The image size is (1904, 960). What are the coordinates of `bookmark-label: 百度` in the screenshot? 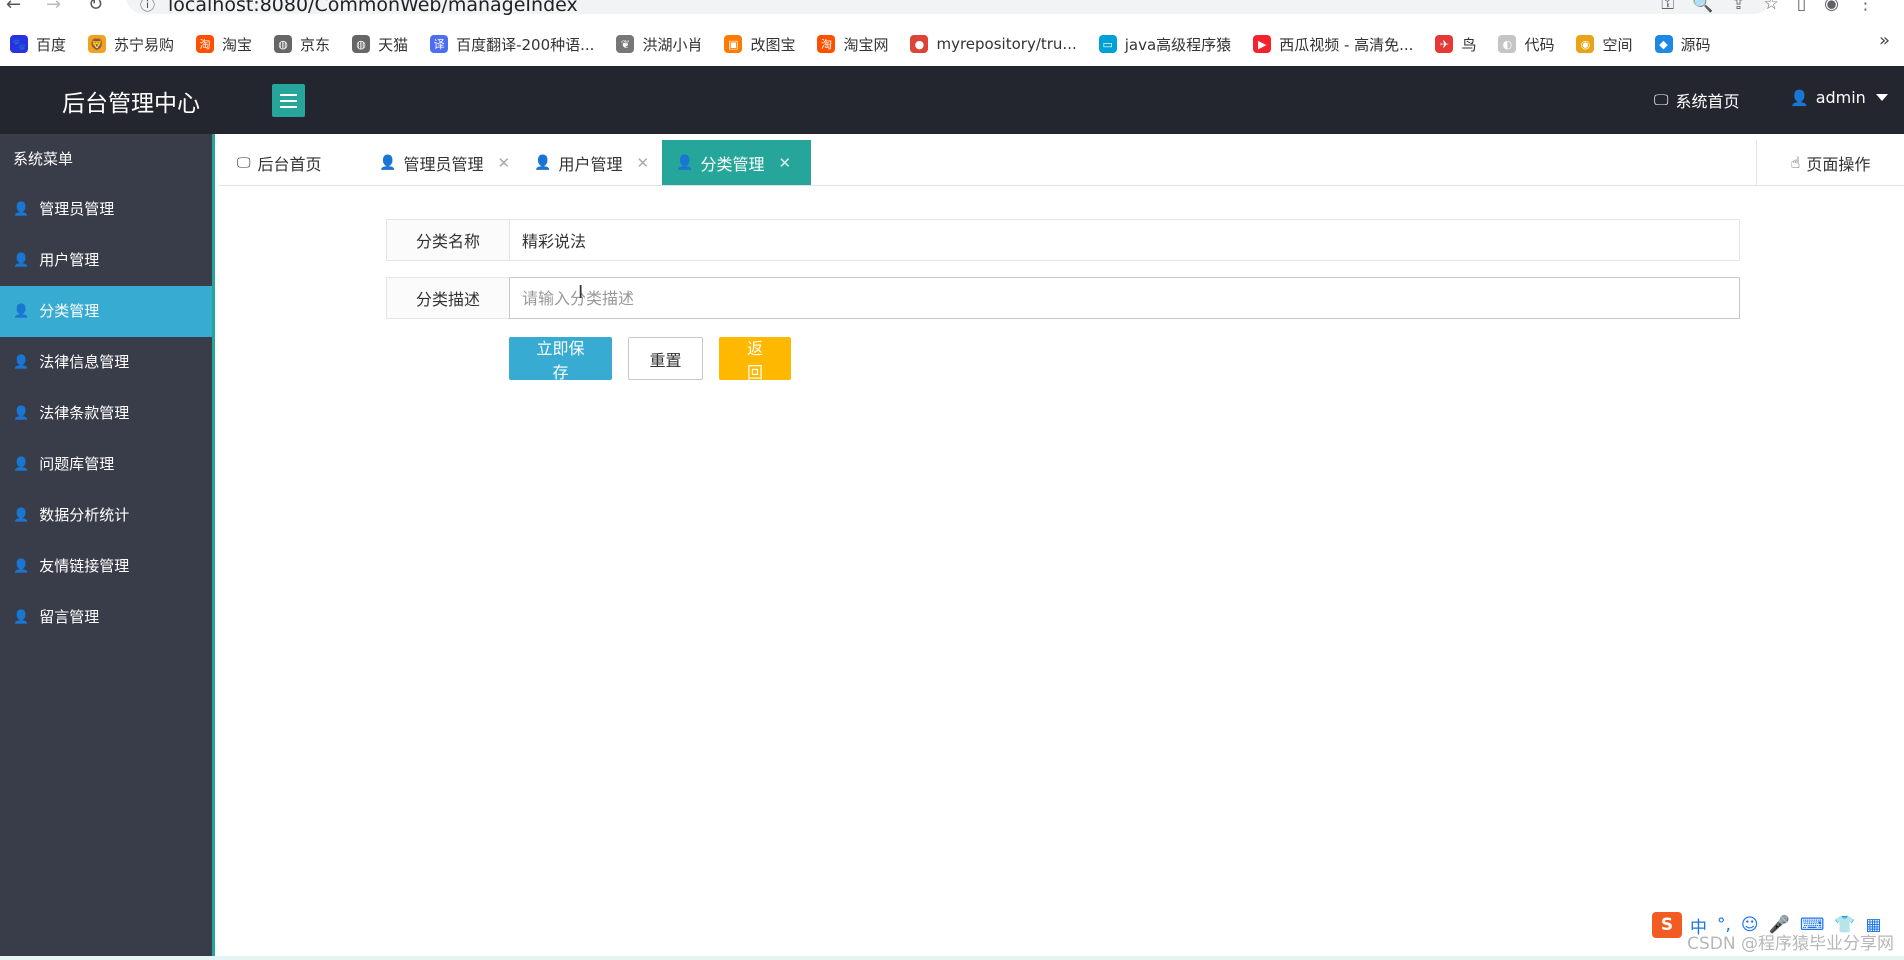 It's located at (51, 44).